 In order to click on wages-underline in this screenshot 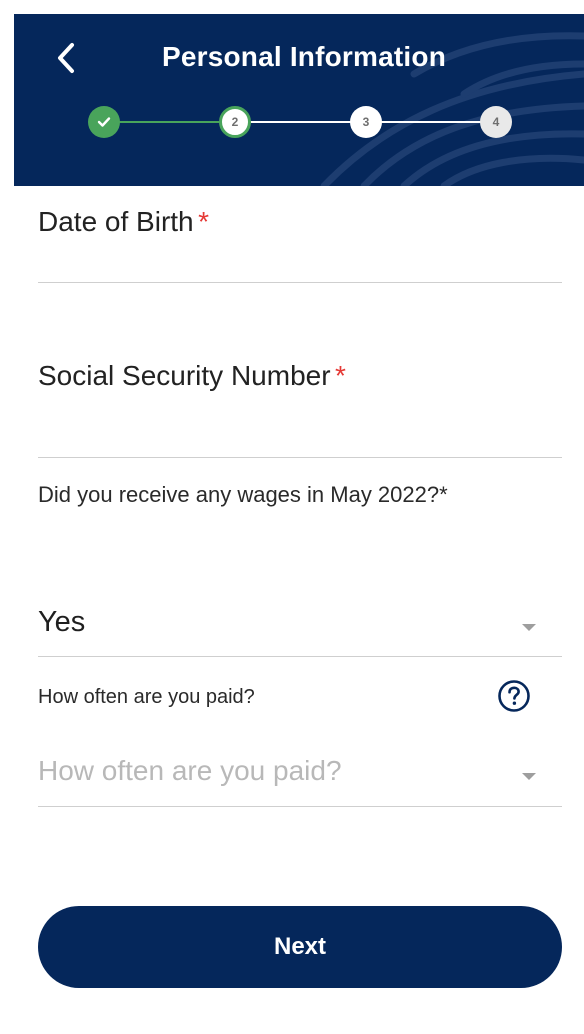, I will do `click(300, 656)`.